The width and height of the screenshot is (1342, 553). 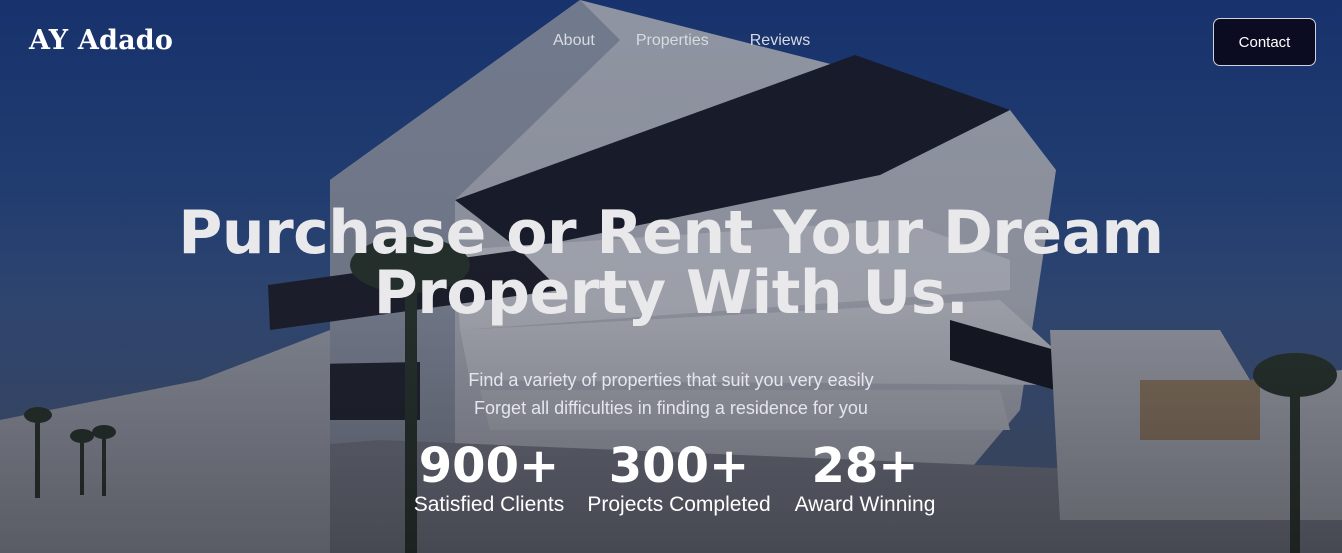 What do you see at coordinates (574, 41) in the screenshot?
I see `nav-link-about: About` at bounding box center [574, 41].